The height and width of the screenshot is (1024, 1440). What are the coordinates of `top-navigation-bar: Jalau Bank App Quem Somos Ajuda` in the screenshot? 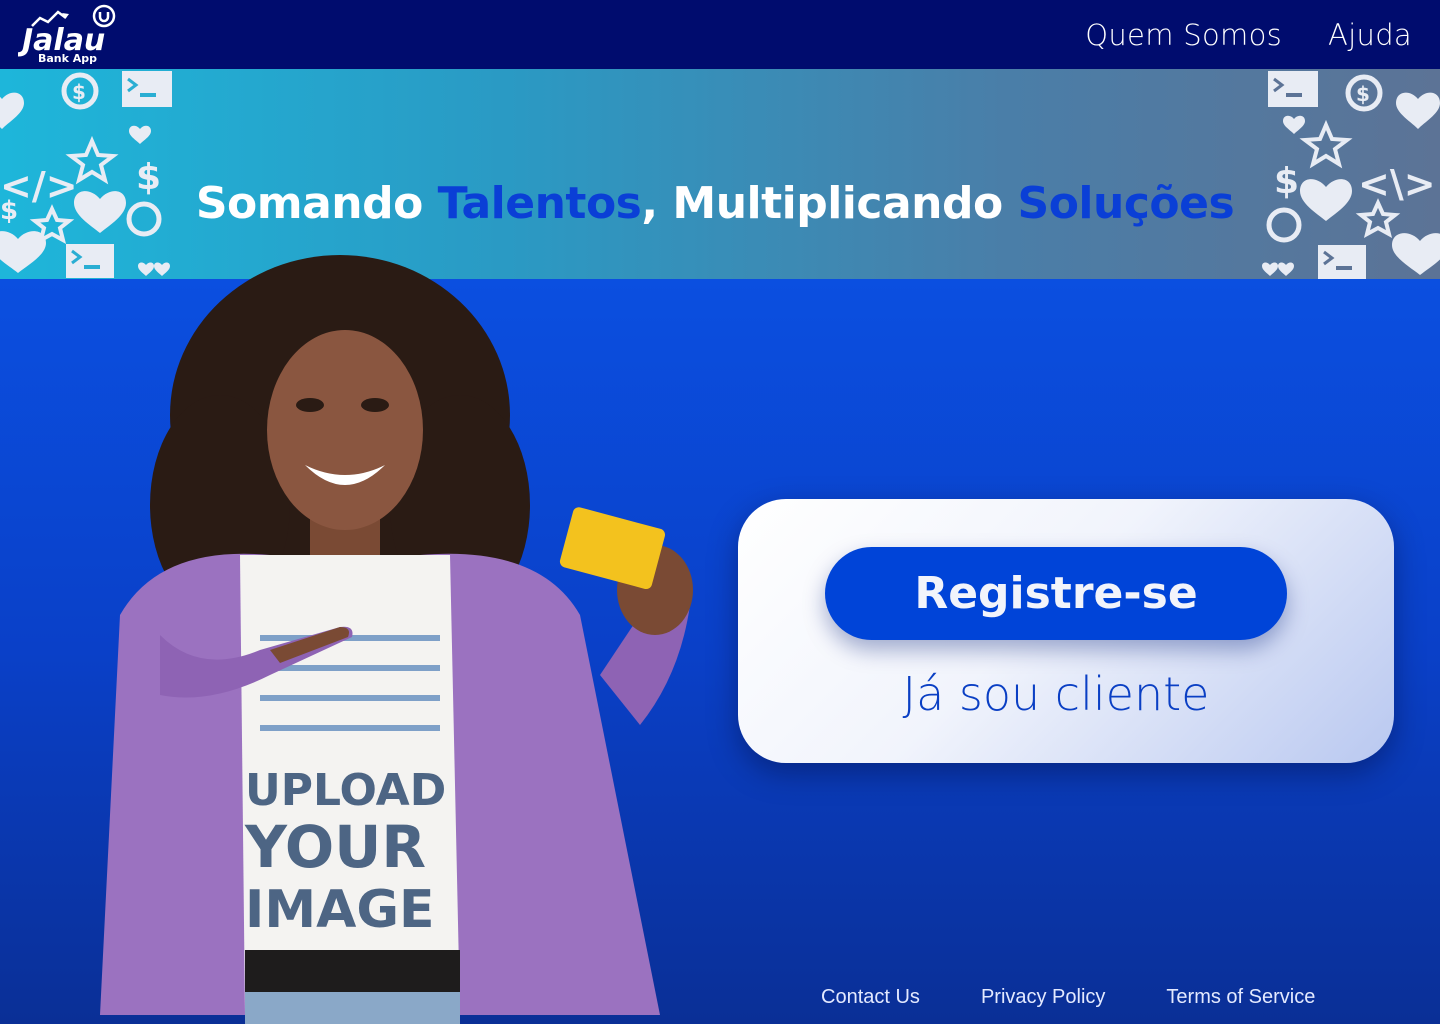 It's located at (720, 34).